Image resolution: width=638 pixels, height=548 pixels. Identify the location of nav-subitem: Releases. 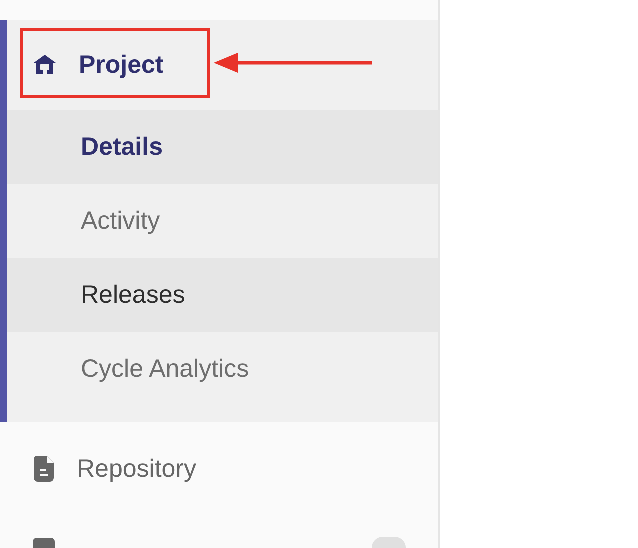
(222, 295).